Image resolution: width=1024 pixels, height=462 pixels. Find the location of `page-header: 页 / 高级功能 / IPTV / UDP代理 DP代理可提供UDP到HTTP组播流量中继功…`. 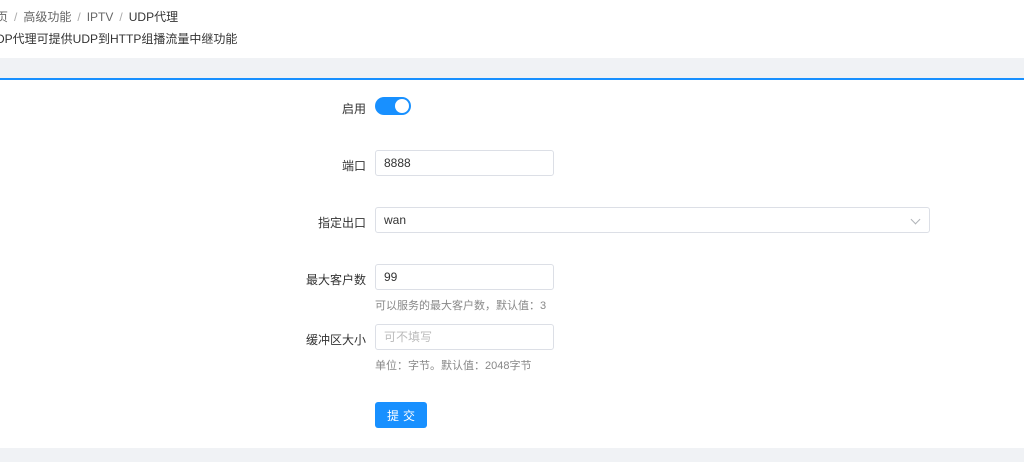

page-header: 页 / 高级功能 / IPTV / UDP代理 DP代理可提供UDP到HTTP组播流量中继功… is located at coordinates (512, 28).